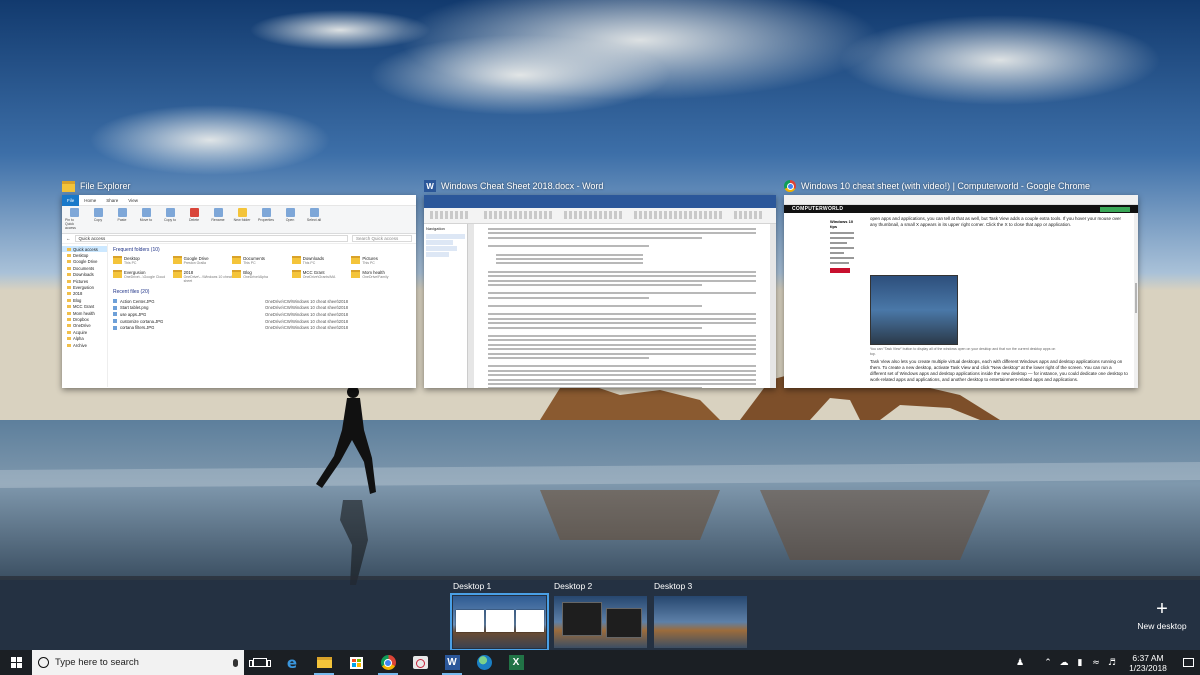  Describe the element at coordinates (600, 622) in the screenshot. I see `desktop-2-thumbnail` at that location.